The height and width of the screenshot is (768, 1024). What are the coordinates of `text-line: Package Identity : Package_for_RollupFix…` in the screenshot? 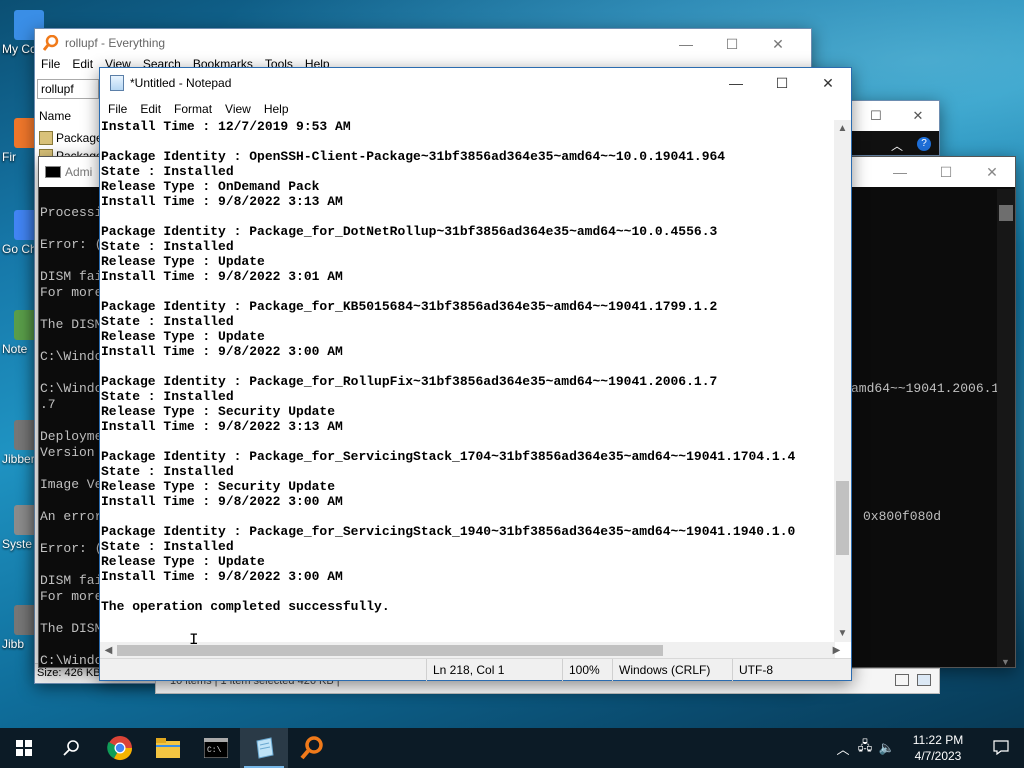 It's located at (409, 381).